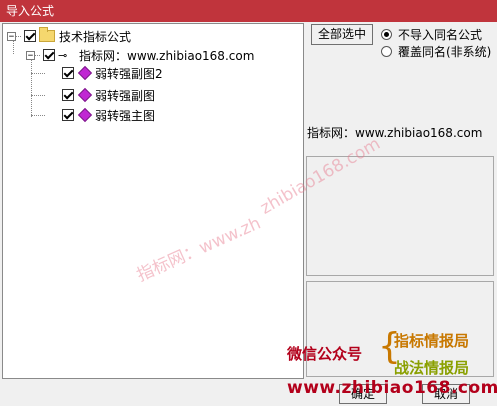  What do you see at coordinates (445, 52) in the screenshot?
I see `option-label: 覆盖同名(非系统)` at bounding box center [445, 52].